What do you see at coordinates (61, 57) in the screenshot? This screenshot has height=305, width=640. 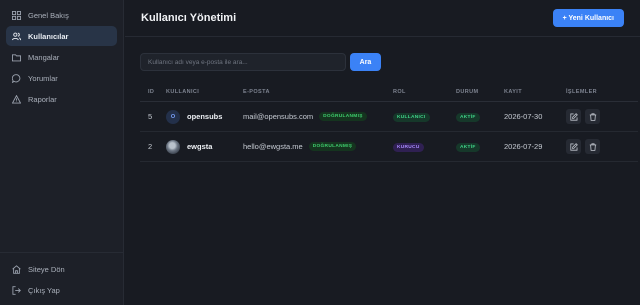 I see `sidebar-item-squads: Mangalar` at bounding box center [61, 57].